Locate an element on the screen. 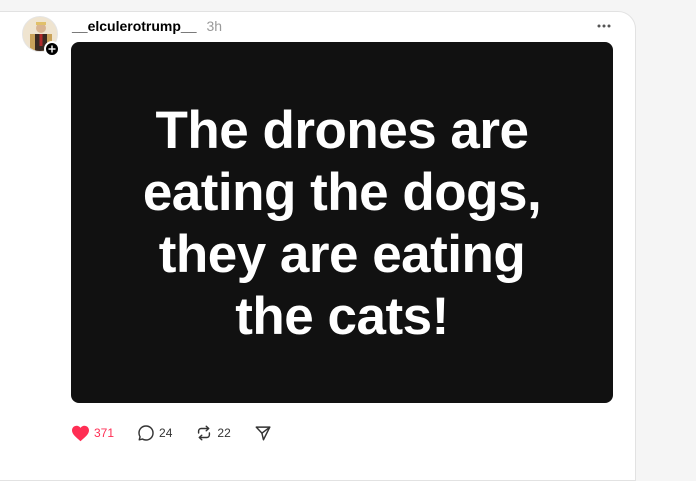 The image size is (696, 481). heart-icon is located at coordinates (80, 433).